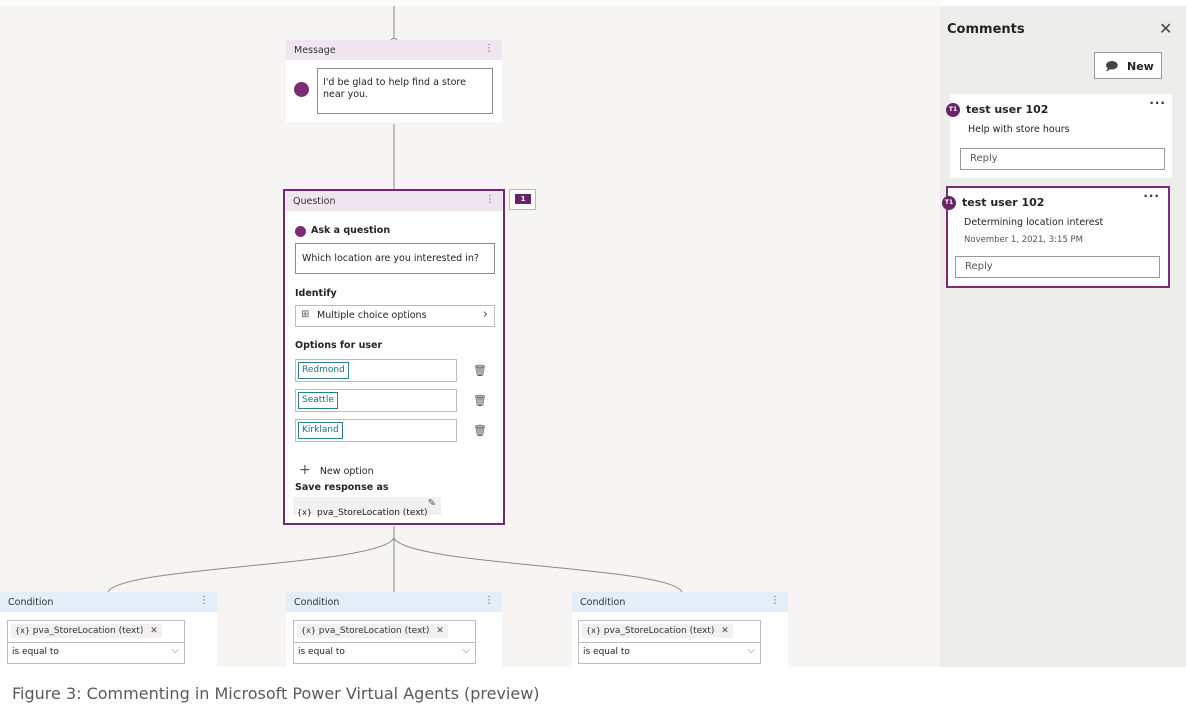 This screenshot has height=710, width=1186. Describe the element at coordinates (1112, 66) in the screenshot. I see `comment-add-icon: 🗩` at that location.